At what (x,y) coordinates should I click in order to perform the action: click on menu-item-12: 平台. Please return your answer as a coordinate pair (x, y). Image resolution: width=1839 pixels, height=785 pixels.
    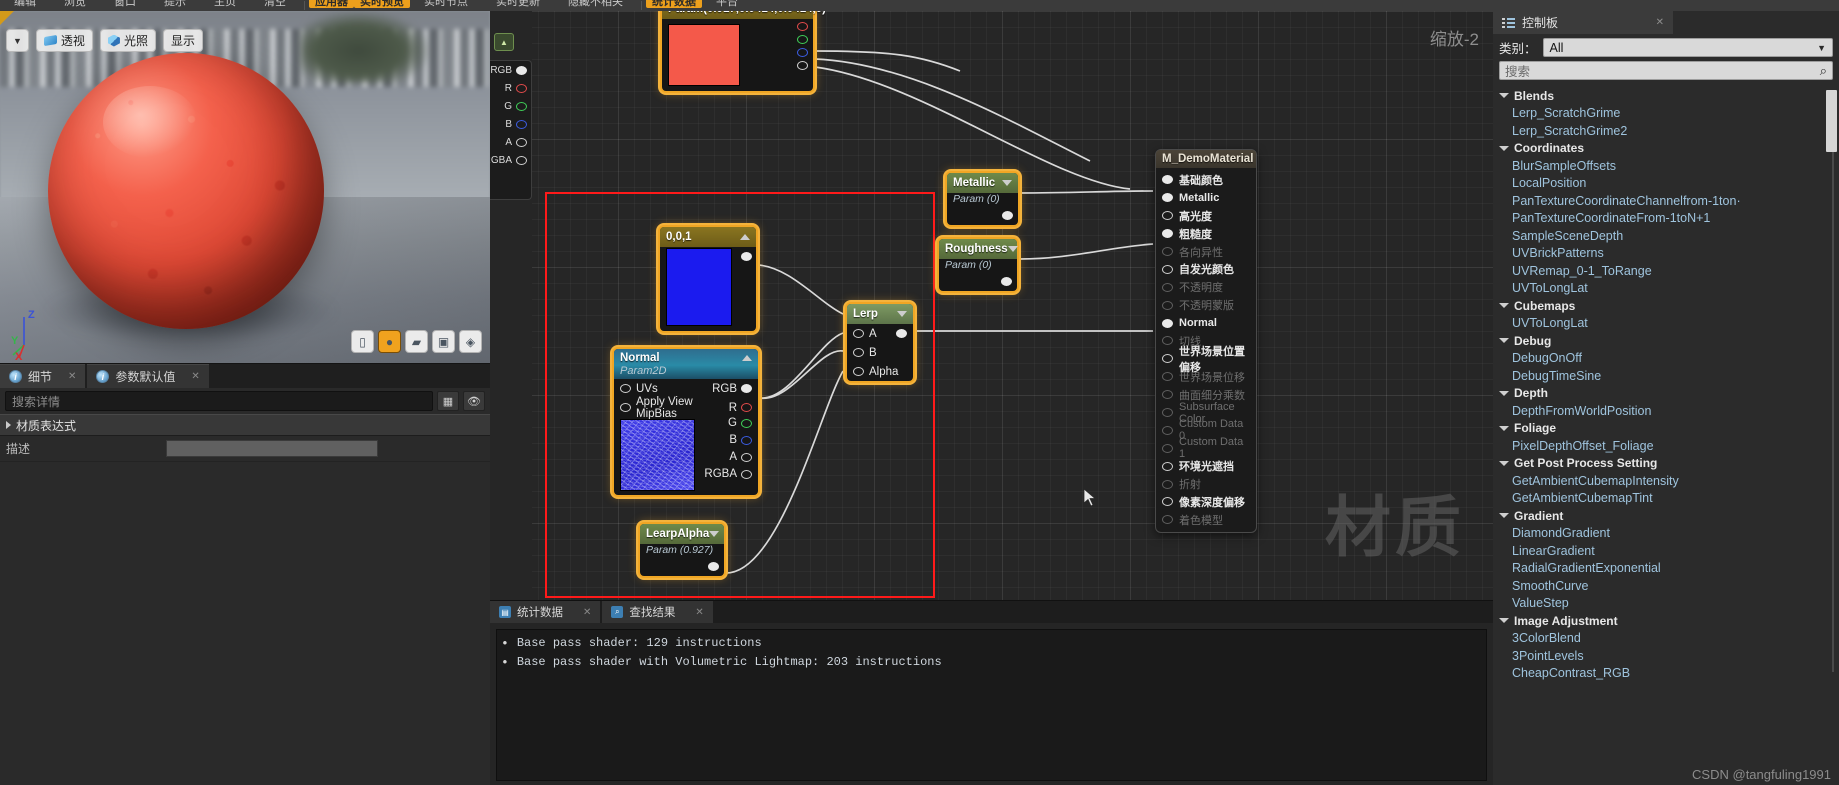
    Looking at the image, I should click on (727, 4).